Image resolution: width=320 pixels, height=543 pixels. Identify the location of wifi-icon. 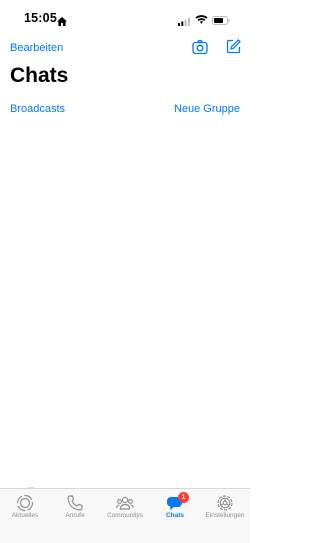
(201, 20).